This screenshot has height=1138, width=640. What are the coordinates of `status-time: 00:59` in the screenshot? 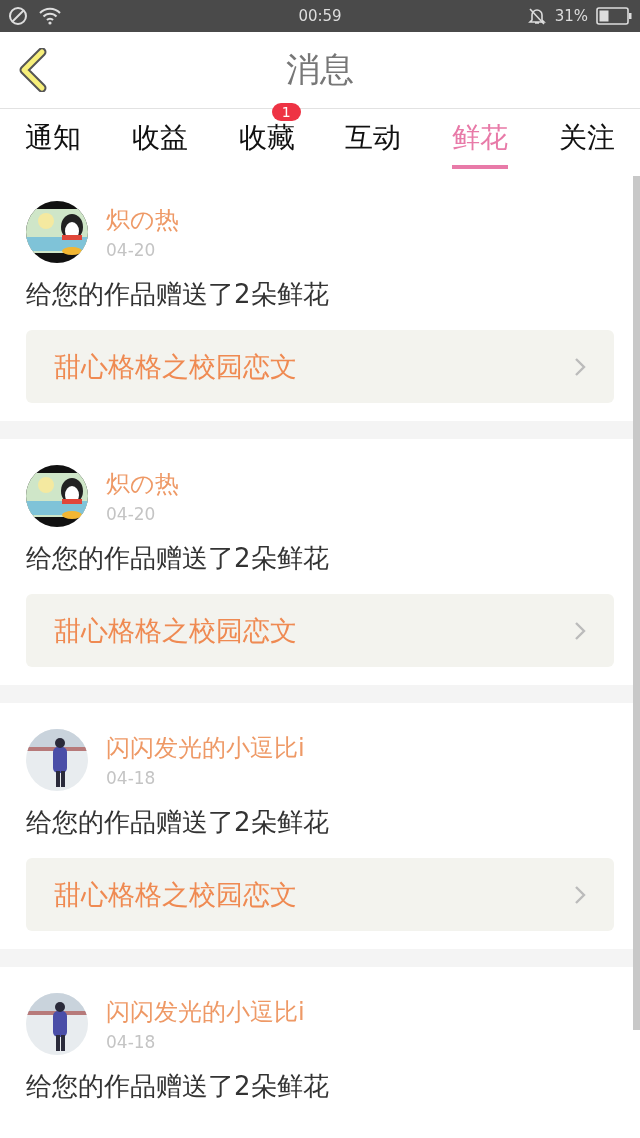 It's located at (320, 16).